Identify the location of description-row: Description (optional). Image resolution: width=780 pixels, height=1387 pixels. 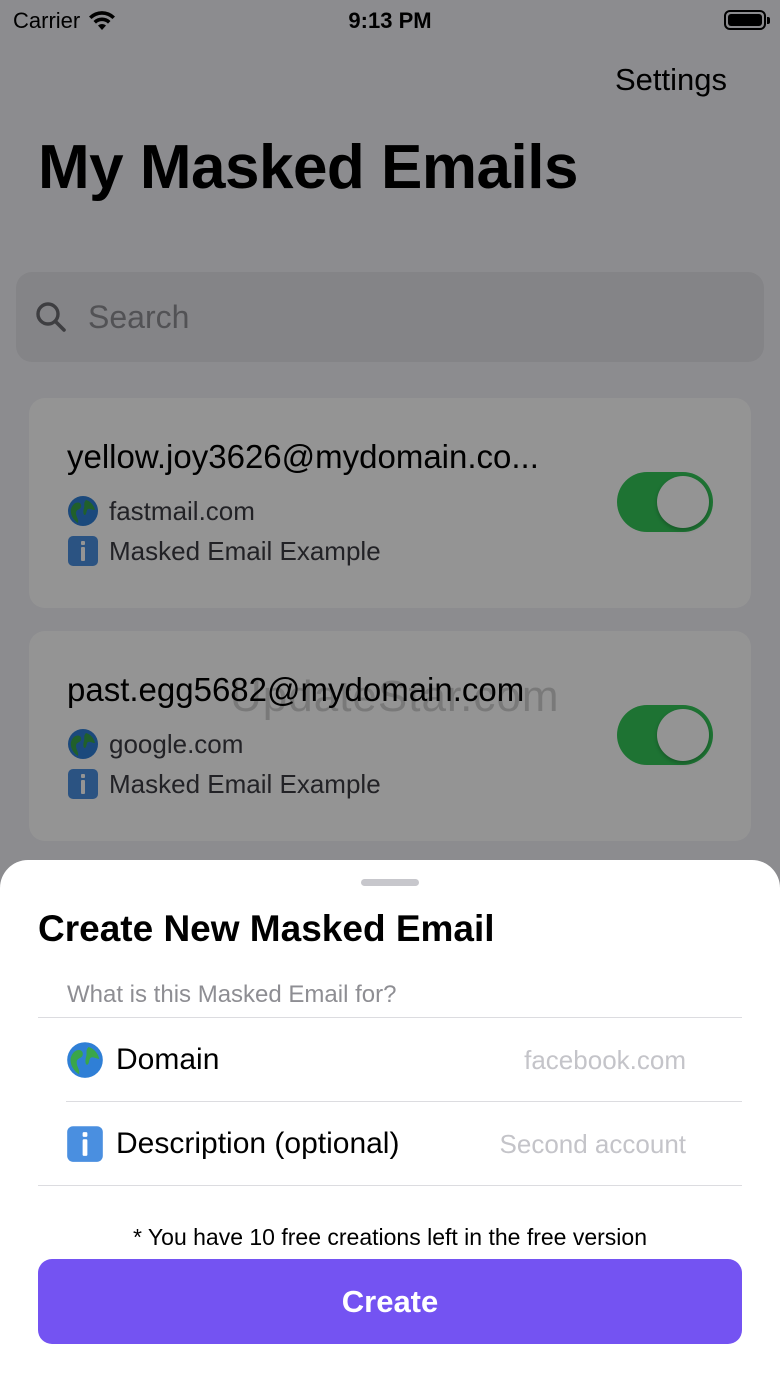
(376, 1144).